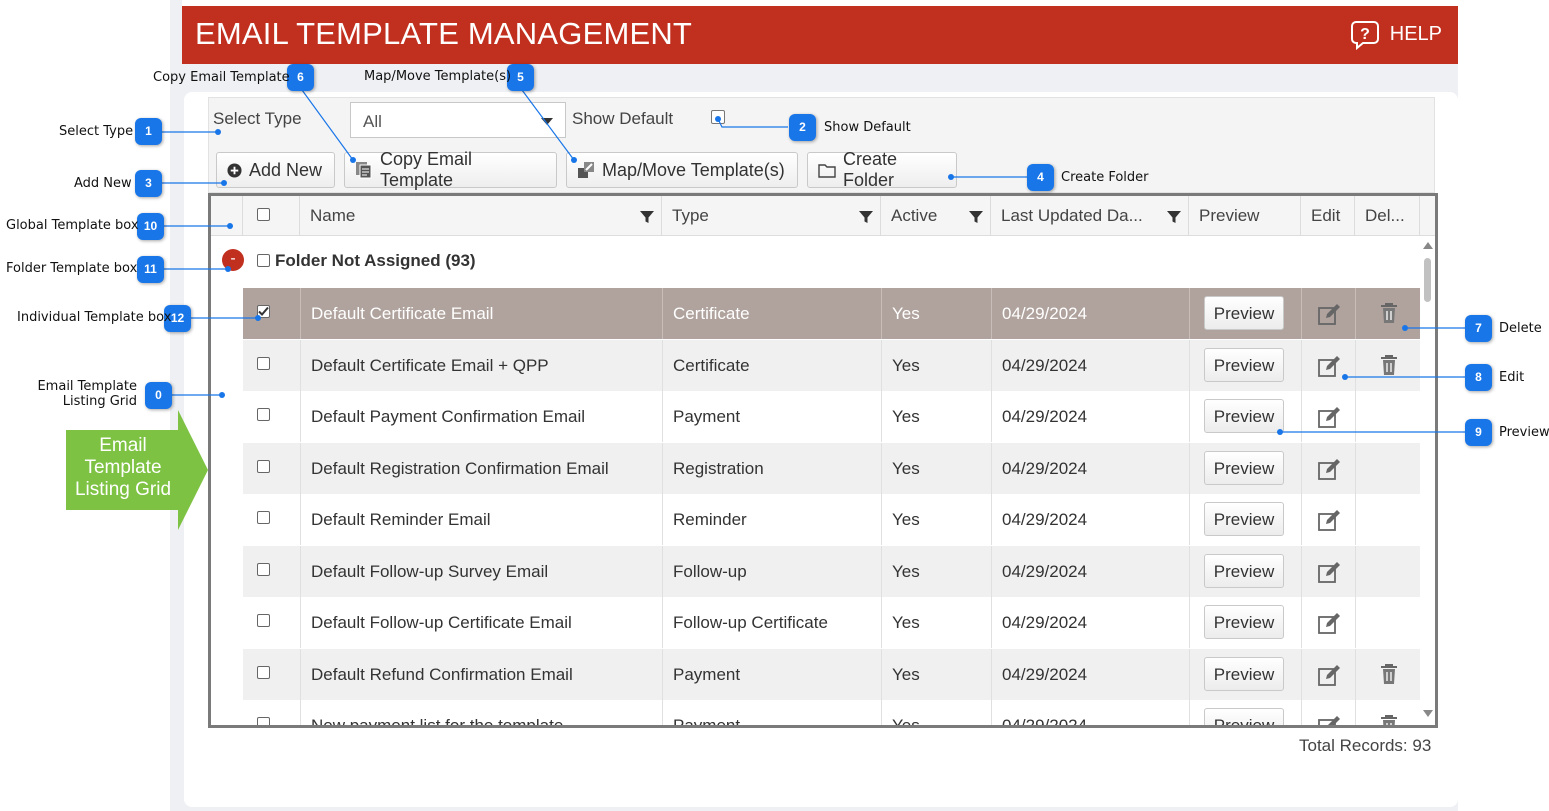  Describe the element at coordinates (1395, 34) in the screenshot. I see `help-button: ? HELP` at that location.